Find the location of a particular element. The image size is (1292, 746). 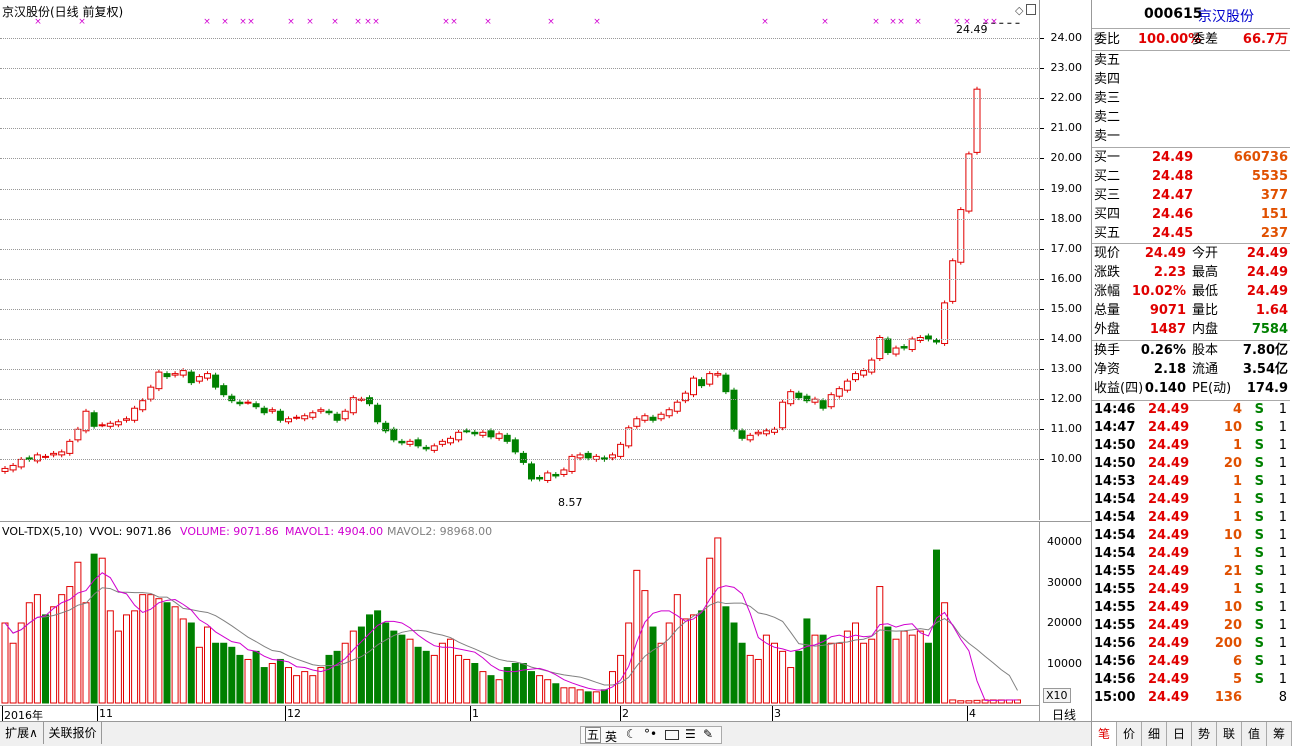

quote-value: 24.49 is located at coordinates (1165, 253).